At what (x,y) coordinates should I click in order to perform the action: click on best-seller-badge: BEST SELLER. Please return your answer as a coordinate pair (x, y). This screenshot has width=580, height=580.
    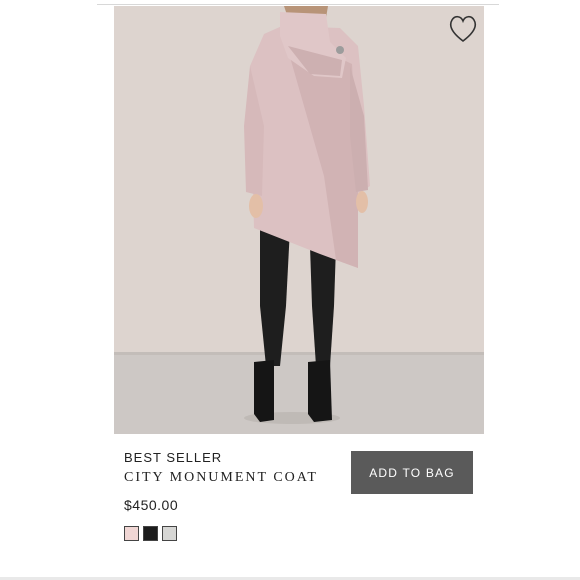
    Looking at the image, I should click on (173, 457).